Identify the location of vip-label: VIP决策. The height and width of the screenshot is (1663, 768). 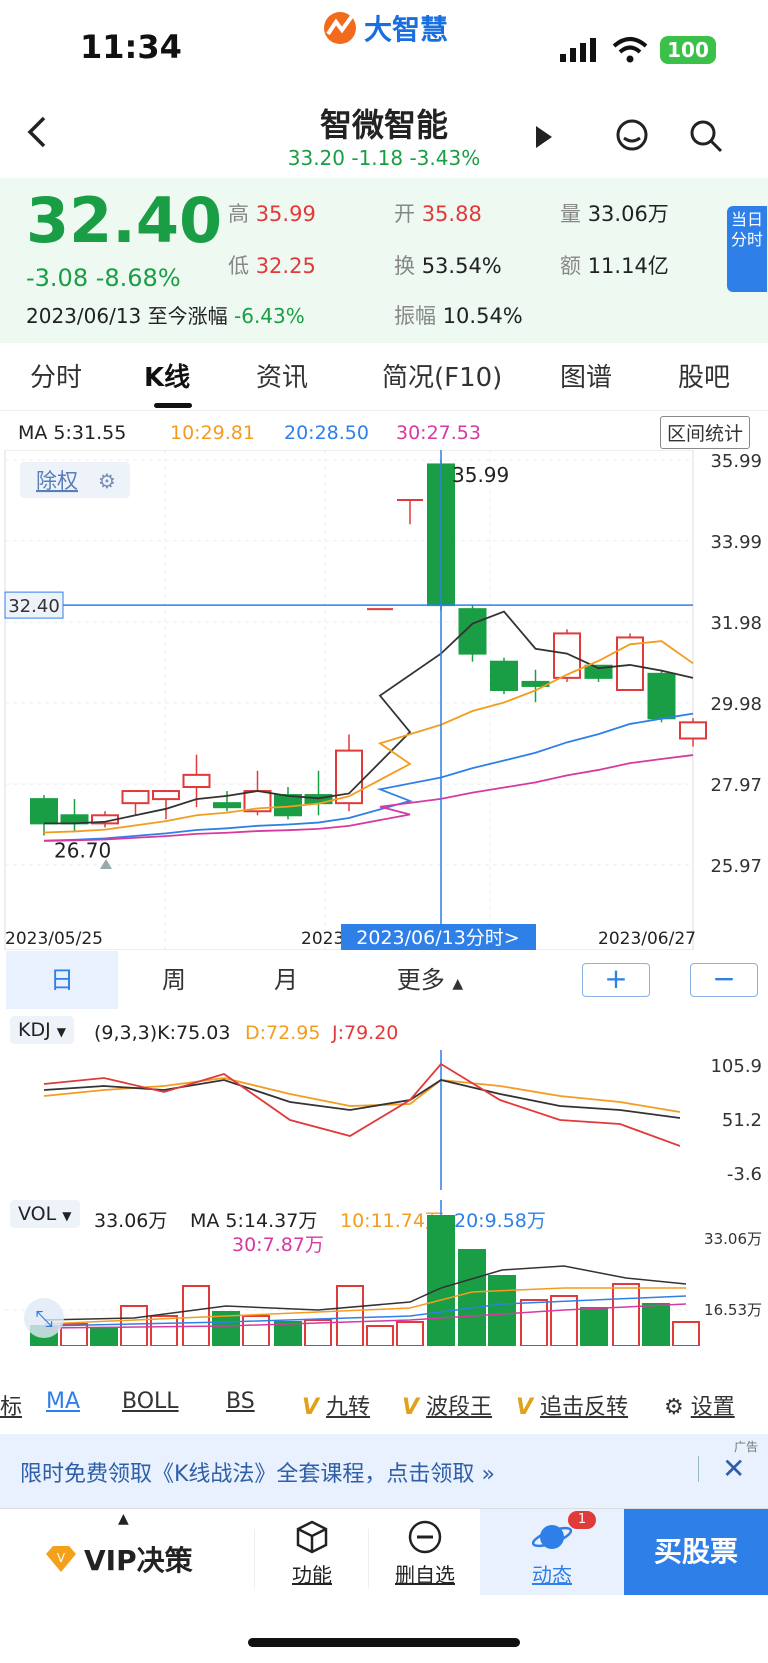
(138, 1560).